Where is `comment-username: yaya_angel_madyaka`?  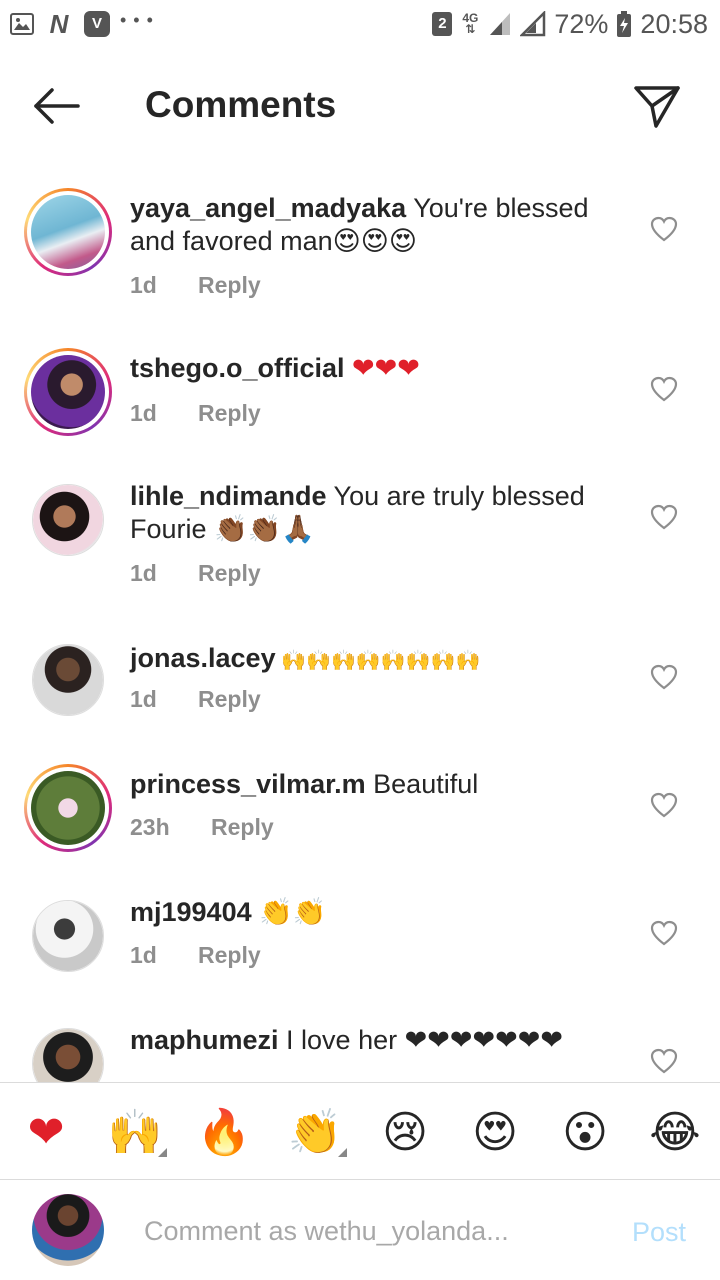
comment-username: yaya_angel_madyaka is located at coordinates (268, 208).